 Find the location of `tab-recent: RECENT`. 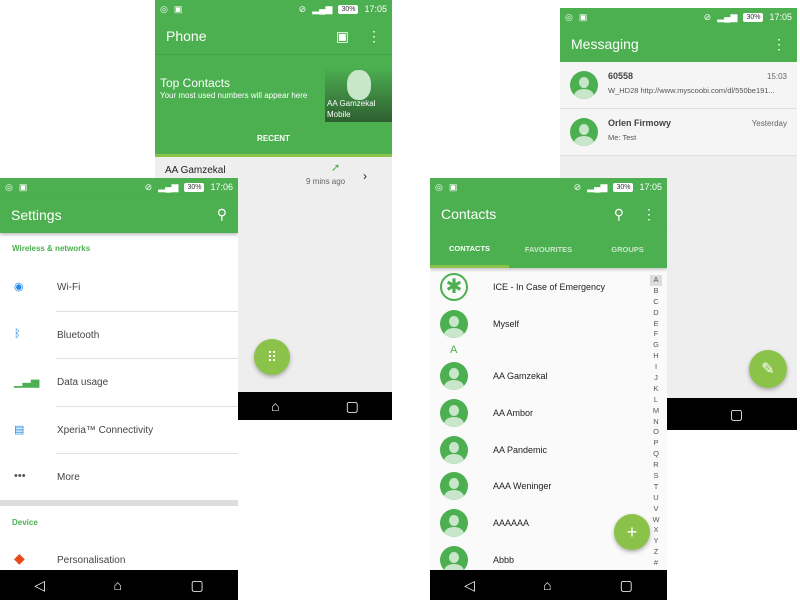

tab-recent: RECENT is located at coordinates (273, 139).